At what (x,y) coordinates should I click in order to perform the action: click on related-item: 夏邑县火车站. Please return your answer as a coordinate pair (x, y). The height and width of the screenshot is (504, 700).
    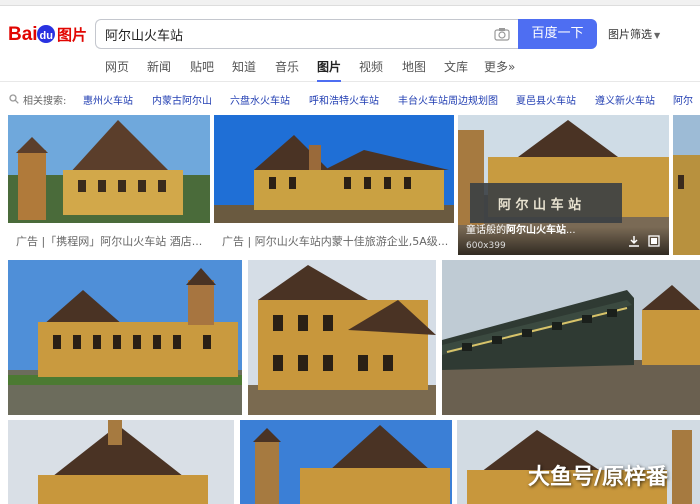
    Looking at the image, I should click on (546, 99).